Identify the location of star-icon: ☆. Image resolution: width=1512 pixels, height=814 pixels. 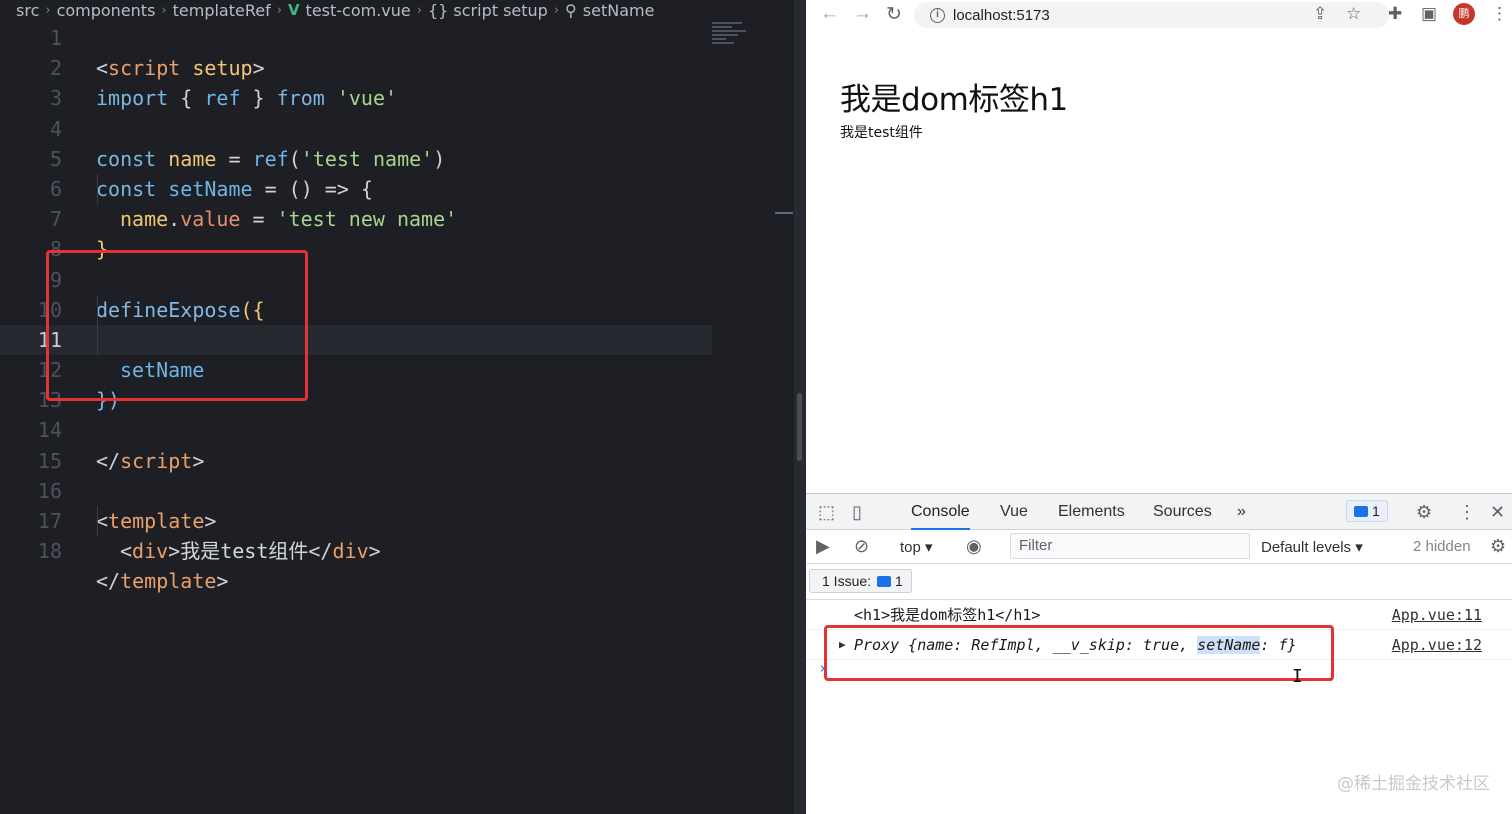
(1353, 14).